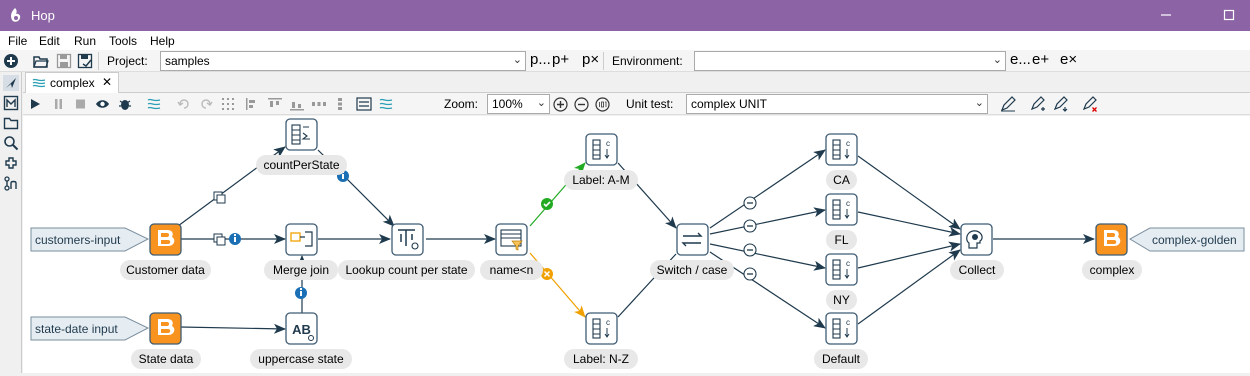 This screenshot has height=376, width=1250. What do you see at coordinates (387, 104) in the screenshot?
I see `pipeline-settings-icon` at bounding box center [387, 104].